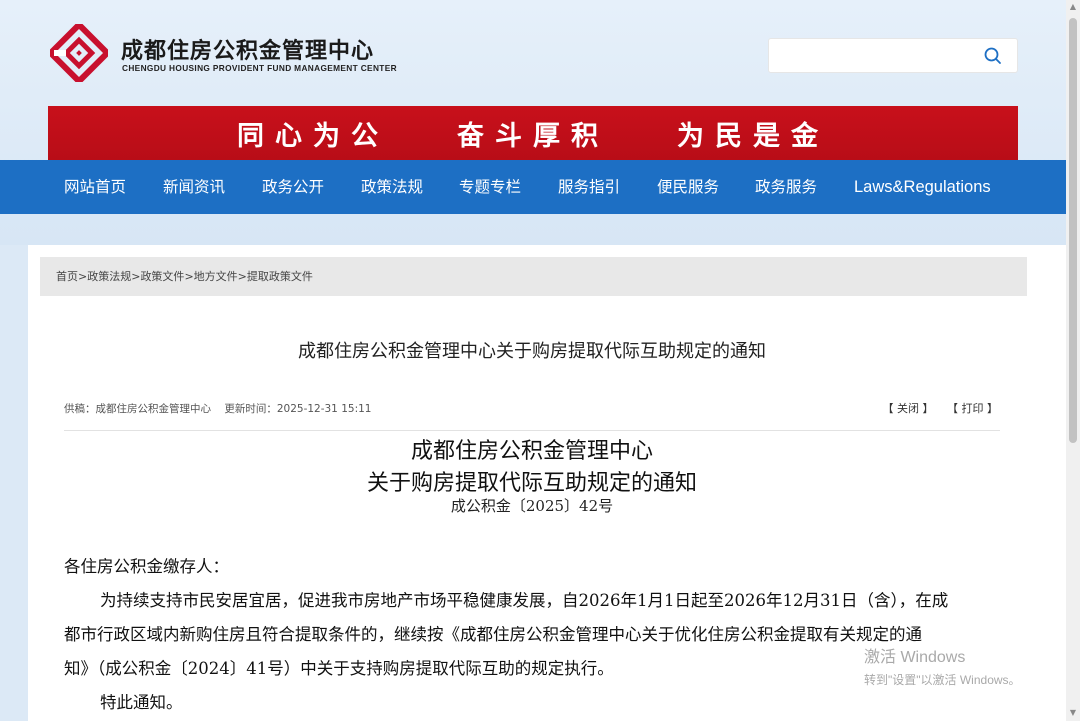 Image resolution: width=1080 pixels, height=721 pixels. What do you see at coordinates (1073, 230) in the screenshot?
I see `scroll-thumb` at bounding box center [1073, 230].